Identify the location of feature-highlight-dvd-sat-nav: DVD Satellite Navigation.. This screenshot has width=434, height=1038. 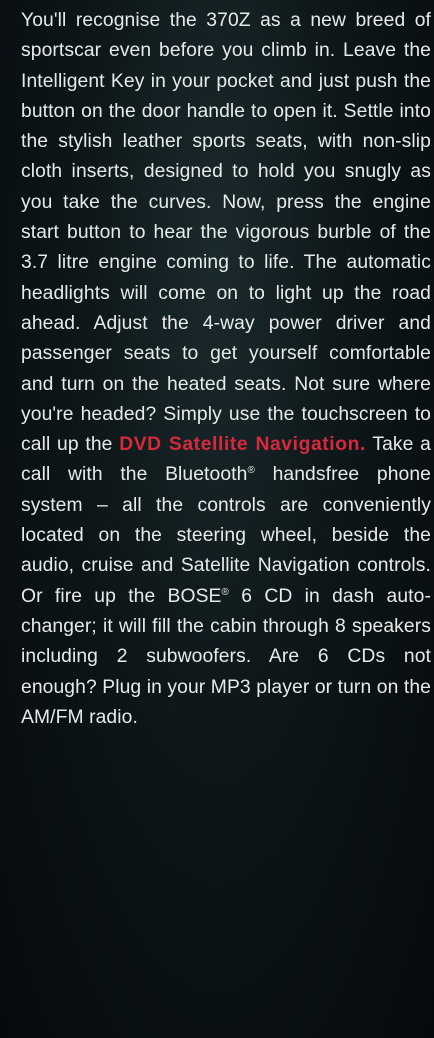
(242, 445).